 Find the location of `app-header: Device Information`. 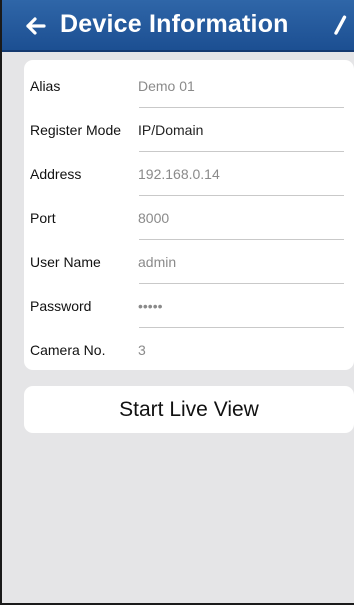

app-header: Device Information is located at coordinates (178, 26).